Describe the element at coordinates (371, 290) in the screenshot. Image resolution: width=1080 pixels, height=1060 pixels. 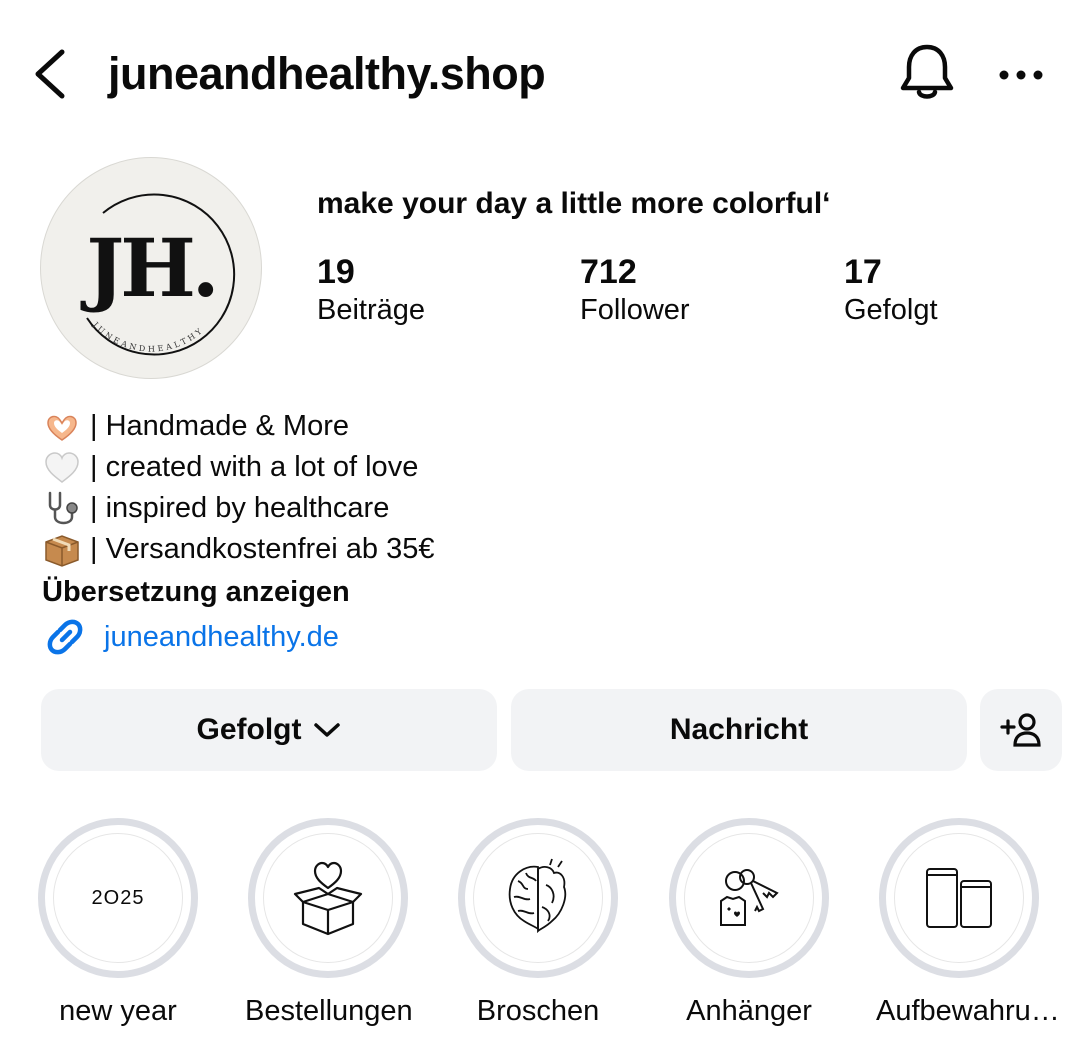
I see `stat-posts: 19 Beiträge` at that location.